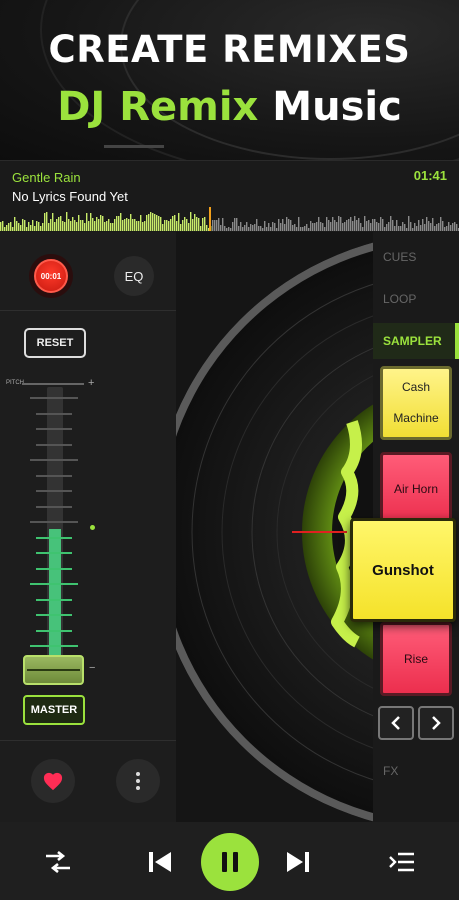 This screenshot has width=459, height=900. Describe the element at coordinates (92, 668) in the screenshot. I see `pitch-minus-label: −` at that location.